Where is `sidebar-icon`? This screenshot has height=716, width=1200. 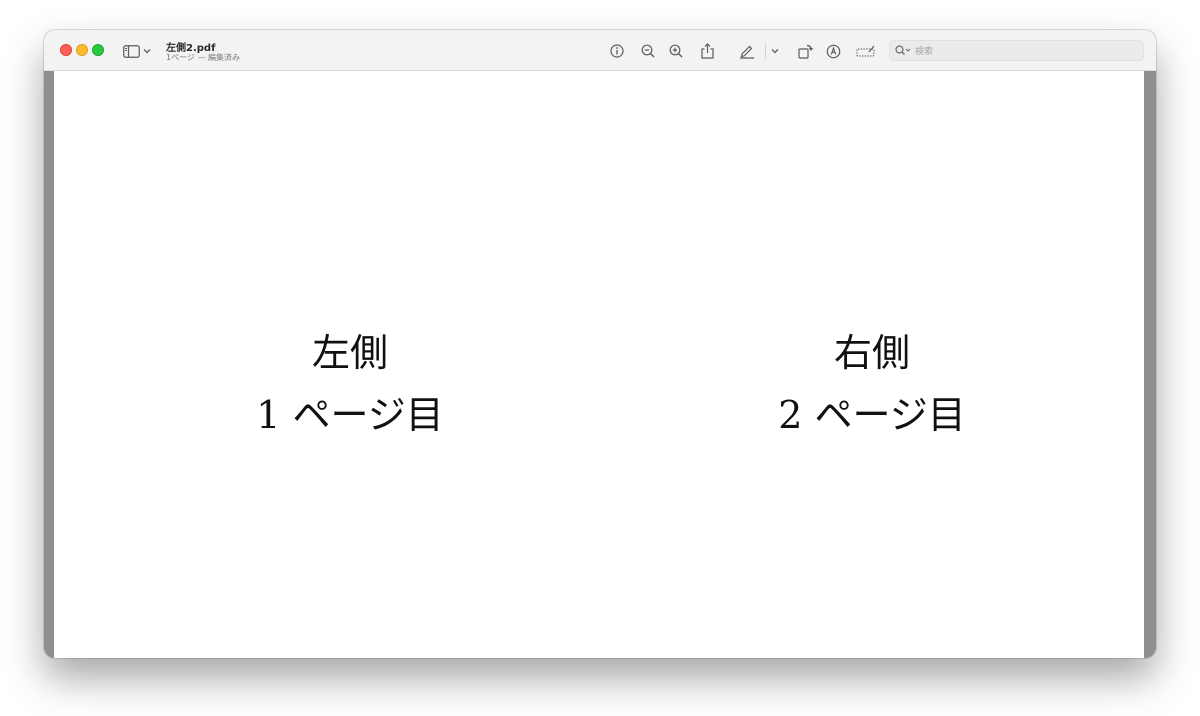 sidebar-icon is located at coordinates (131, 51).